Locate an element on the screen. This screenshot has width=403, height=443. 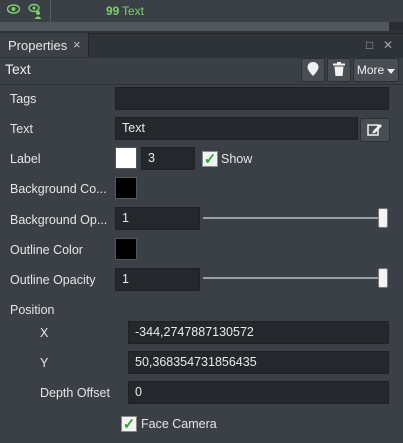
face-camera-label: Face Camera is located at coordinates (179, 424).